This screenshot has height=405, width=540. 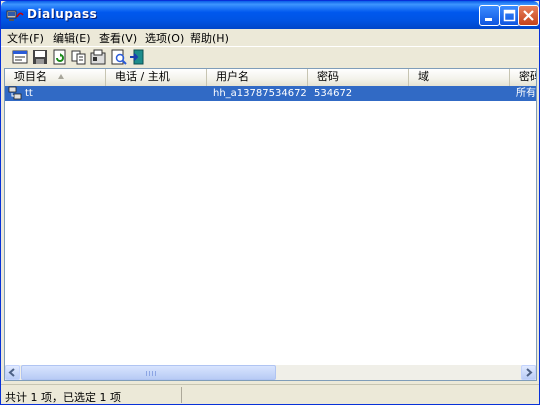 I want to click on scroll-left-button, so click(x=12, y=372).